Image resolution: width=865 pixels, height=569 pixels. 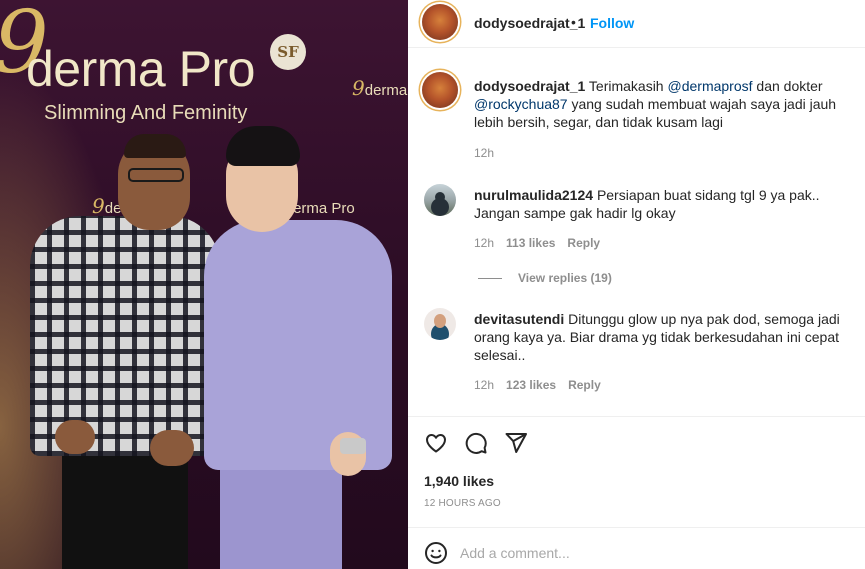 I want to click on follow-button: Follow, so click(x=612, y=23).